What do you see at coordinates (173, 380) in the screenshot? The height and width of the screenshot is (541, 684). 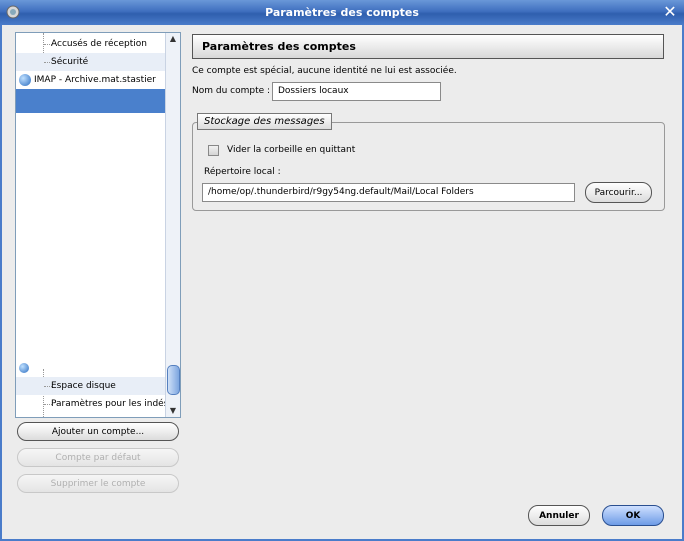 I see `scrollbar-thumb` at bounding box center [173, 380].